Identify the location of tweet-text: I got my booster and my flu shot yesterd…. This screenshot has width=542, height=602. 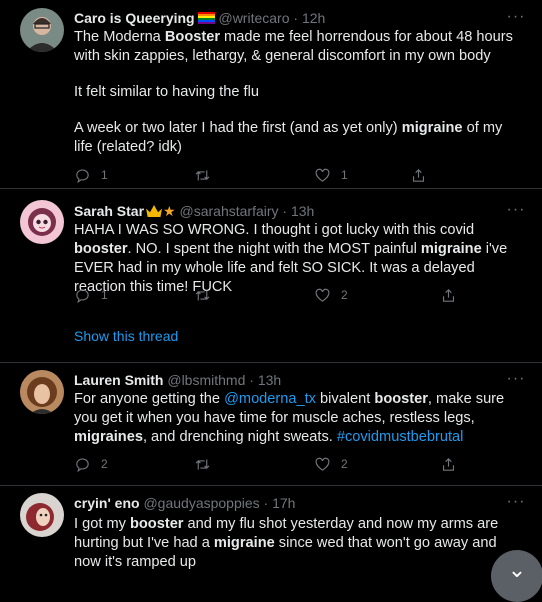
(299, 543).